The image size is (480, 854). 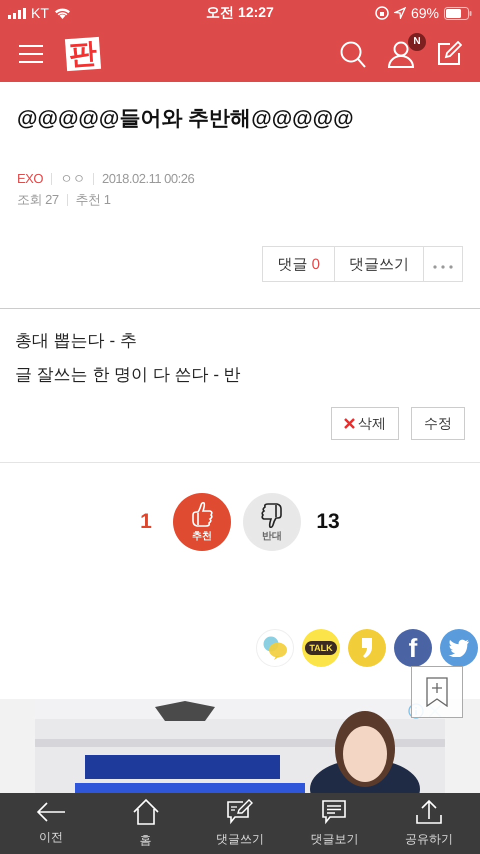 What do you see at coordinates (83, 54) in the screenshot?
I see `logo: 판` at bounding box center [83, 54].